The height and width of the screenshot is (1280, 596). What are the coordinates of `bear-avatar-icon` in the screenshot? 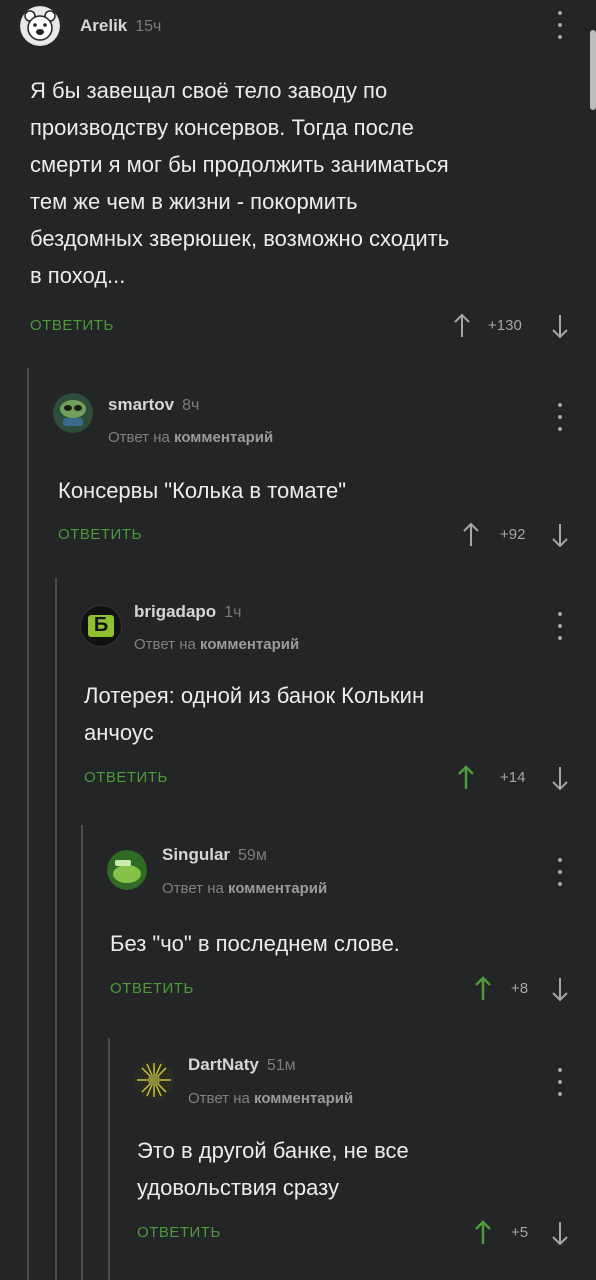 It's located at (40, 26).